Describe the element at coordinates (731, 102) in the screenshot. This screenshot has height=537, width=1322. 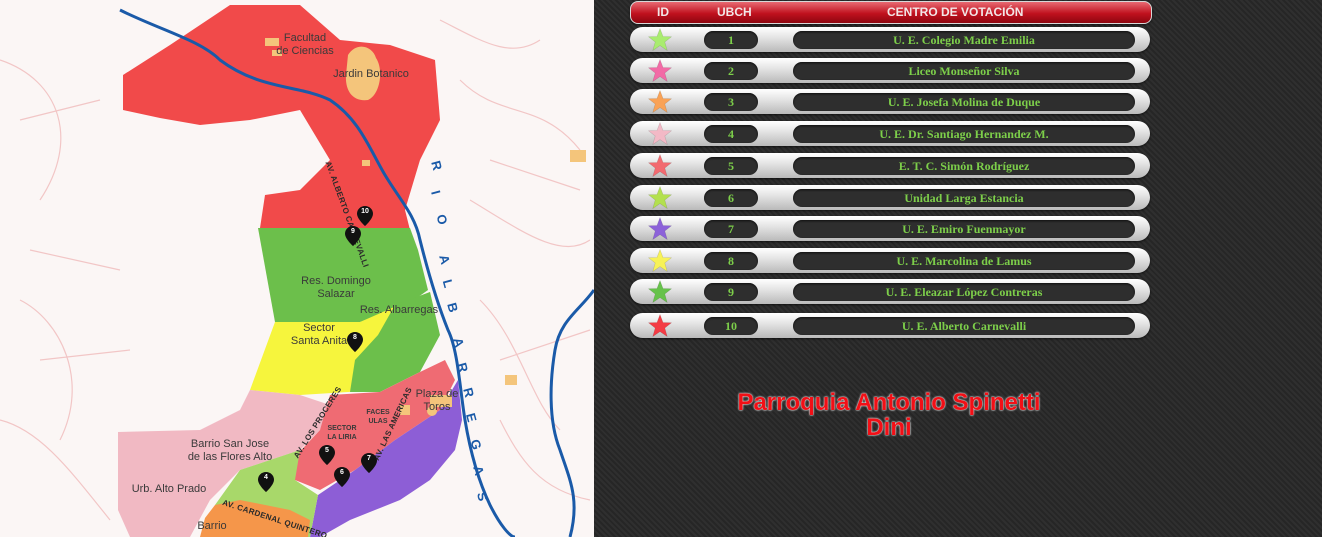
I see `ubch-number: 3` at that location.